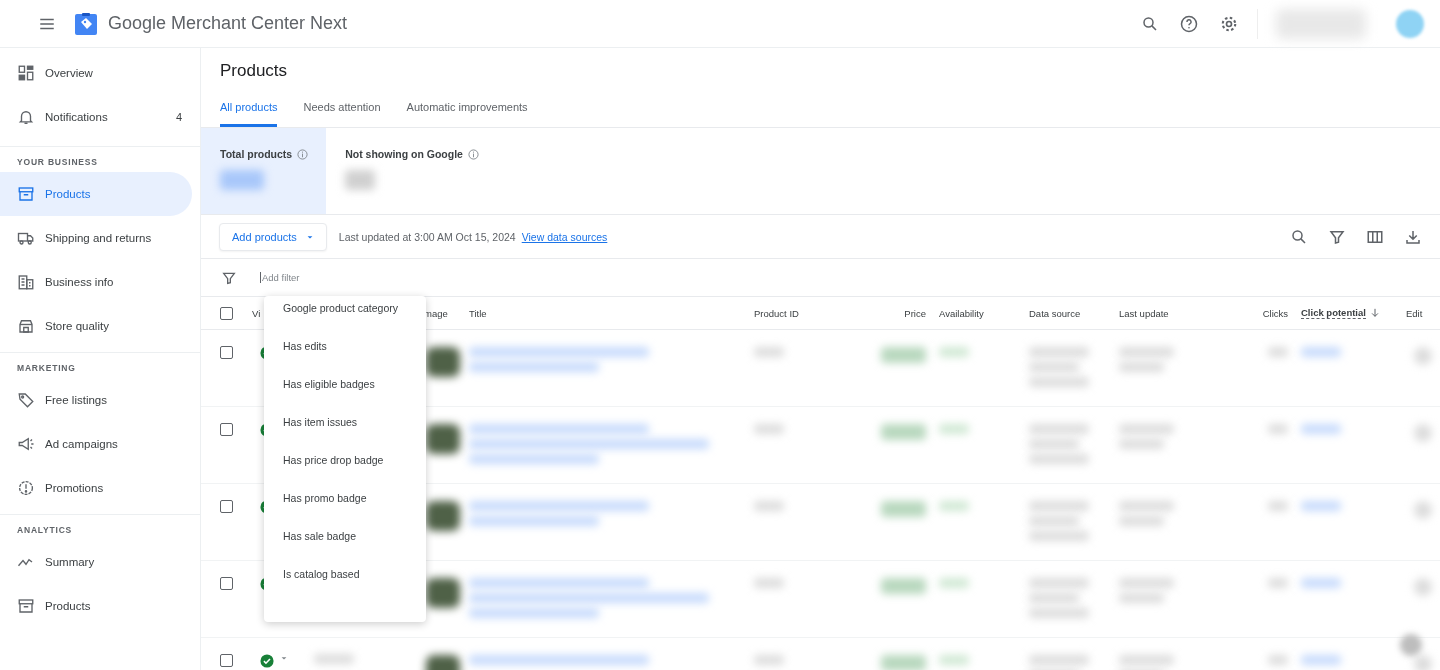 The width and height of the screenshot is (1440, 670). I want to click on column-header: Last update, so click(1144, 313).